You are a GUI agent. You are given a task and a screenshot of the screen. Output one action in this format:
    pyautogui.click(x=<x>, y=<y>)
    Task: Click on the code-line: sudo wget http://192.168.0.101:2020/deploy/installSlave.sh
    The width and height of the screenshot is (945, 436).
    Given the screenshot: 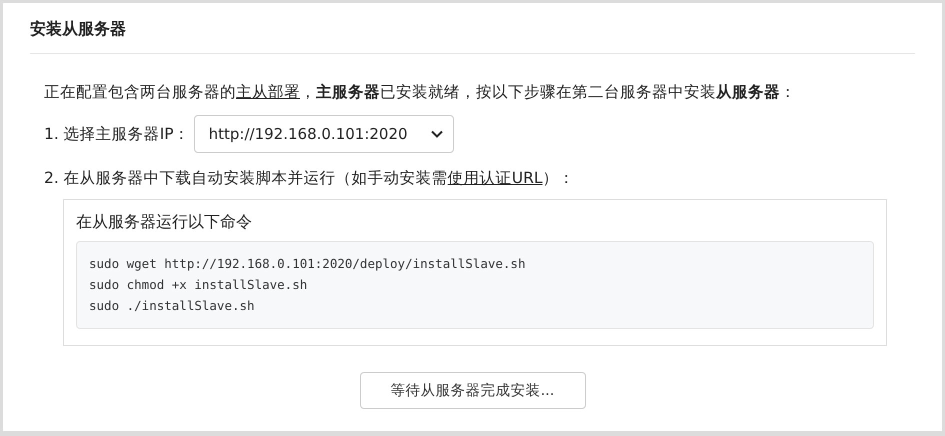 What is the action you would take?
    pyautogui.click(x=307, y=264)
    